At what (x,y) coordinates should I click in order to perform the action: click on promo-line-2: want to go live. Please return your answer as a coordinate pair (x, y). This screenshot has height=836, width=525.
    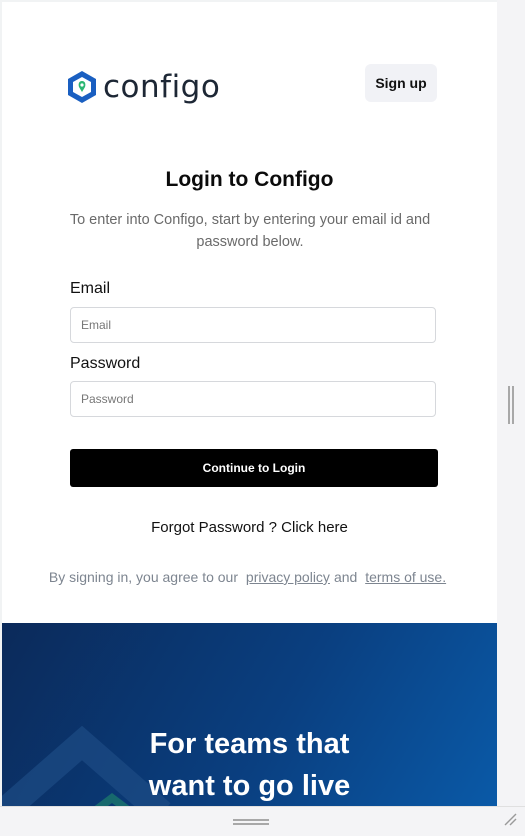
    Looking at the image, I should click on (249, 786).